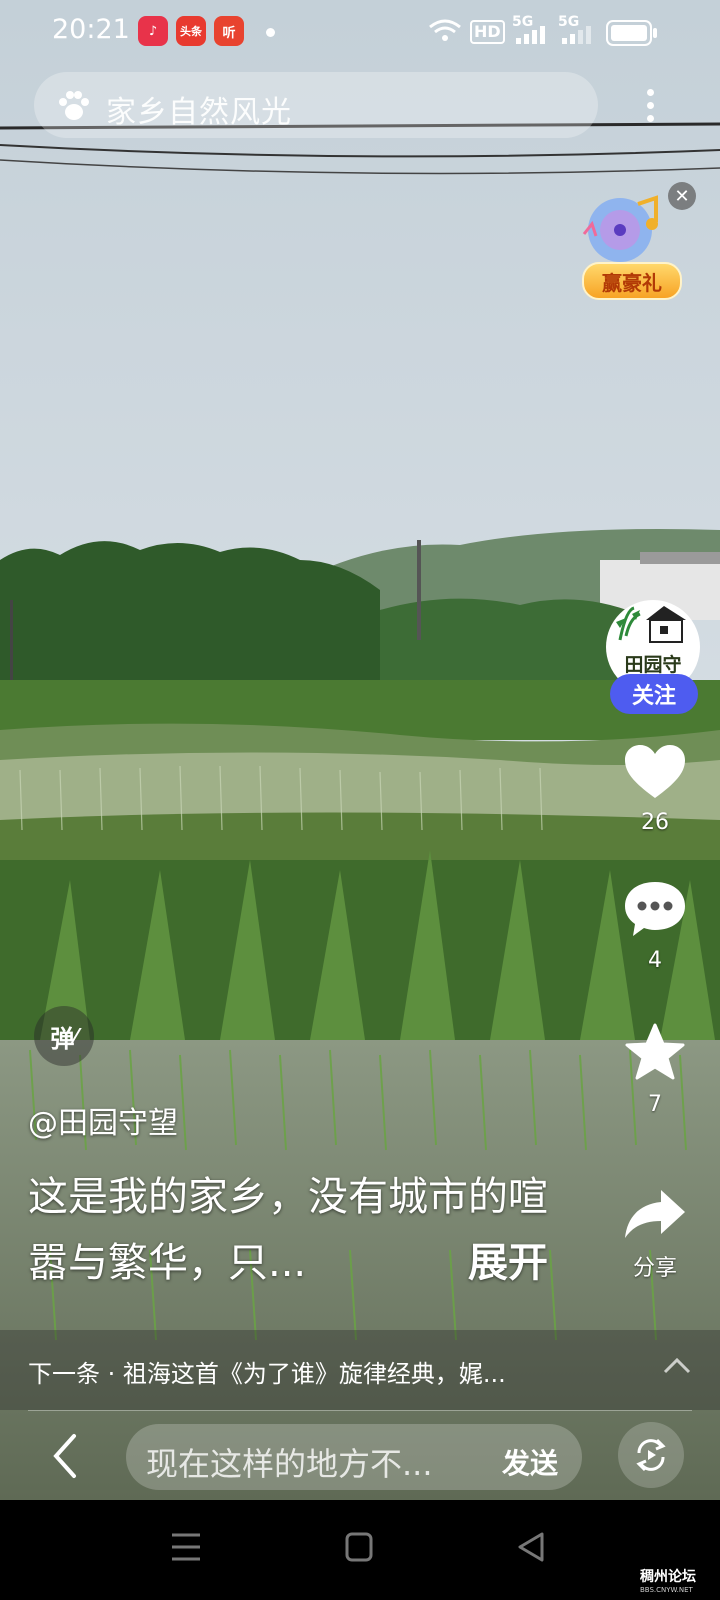 Image resolution: width=720 pixels, height=1600 pixels. Describe the element at coordinates (103, 1120) in the screenshot. I see `author-name: @田园守望` at that location.